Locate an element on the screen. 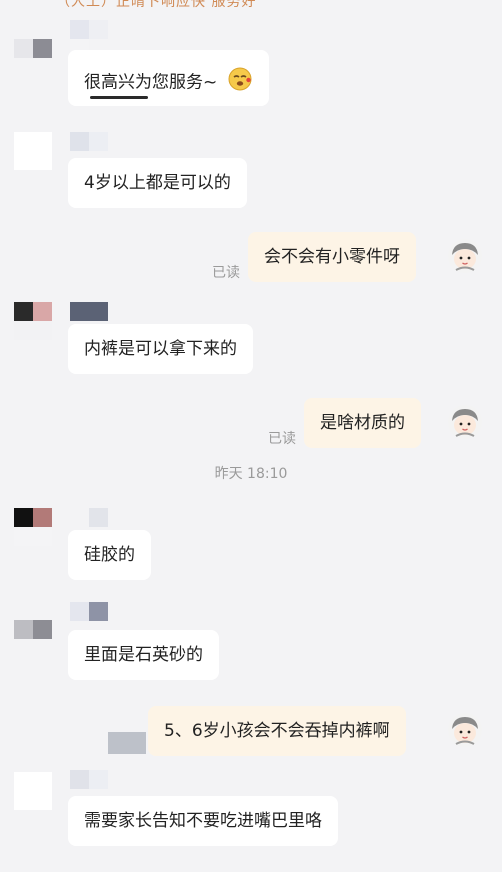 Image resolution: width=502 pixels, height=872 pixels. message-text: 需要家长告知不要吃进嘴巴里咯 is located at coordinates (203, 821).